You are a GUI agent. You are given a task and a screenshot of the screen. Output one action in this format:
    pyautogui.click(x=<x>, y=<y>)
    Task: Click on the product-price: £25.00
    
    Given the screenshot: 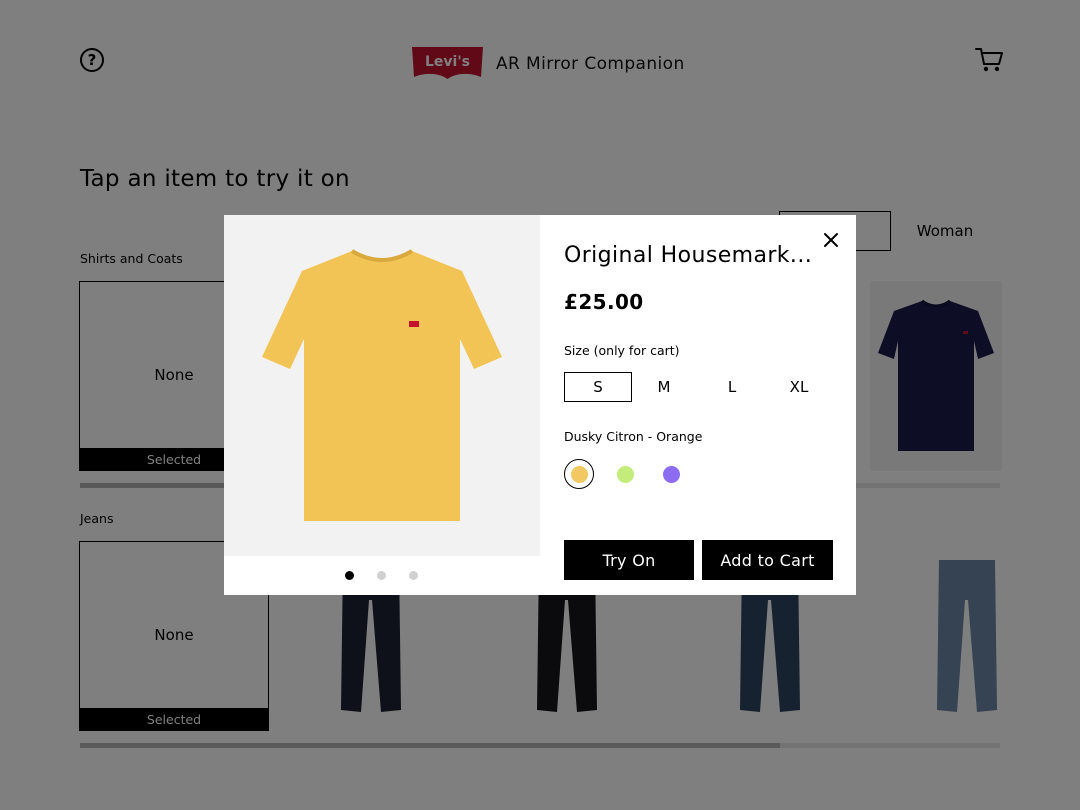 What is the action you would take?
    pyautogui.click(x=604, y=302)
    